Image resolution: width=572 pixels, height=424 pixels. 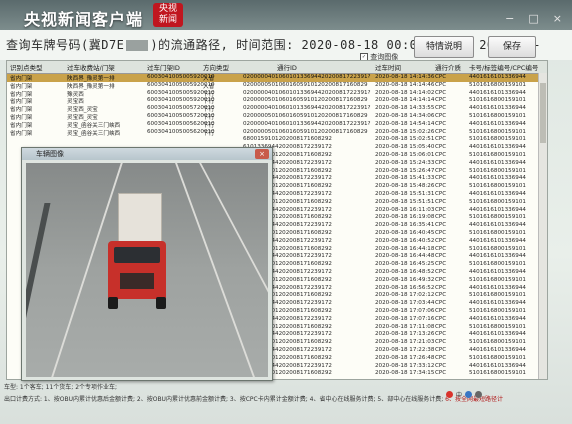 What do you see at coordinates (167, 14) in the screenshot?
I see `cctv-logo-text: 央视 新闻` at bounding box center [167, 14].